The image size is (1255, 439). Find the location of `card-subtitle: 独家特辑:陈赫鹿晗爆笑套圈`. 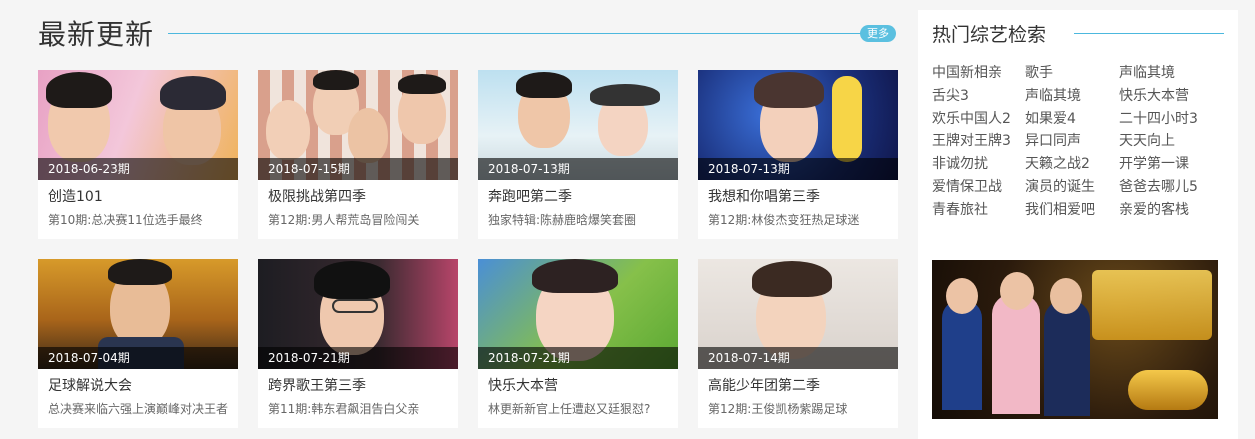

card-subtitle: 独家特辑:陈赫鹿晗爆笑套圈 is located at coordinates (581, 220).